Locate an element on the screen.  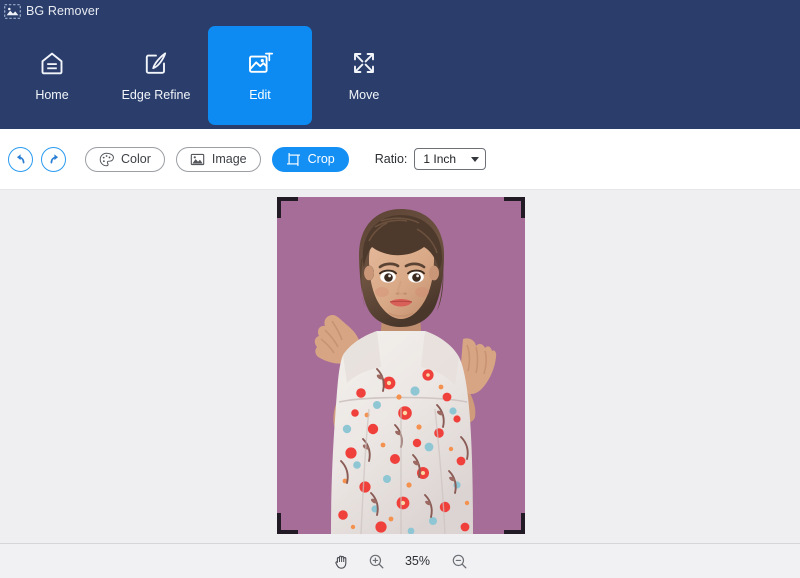
undo-arrow-icon is located at coordinates (20, 159).